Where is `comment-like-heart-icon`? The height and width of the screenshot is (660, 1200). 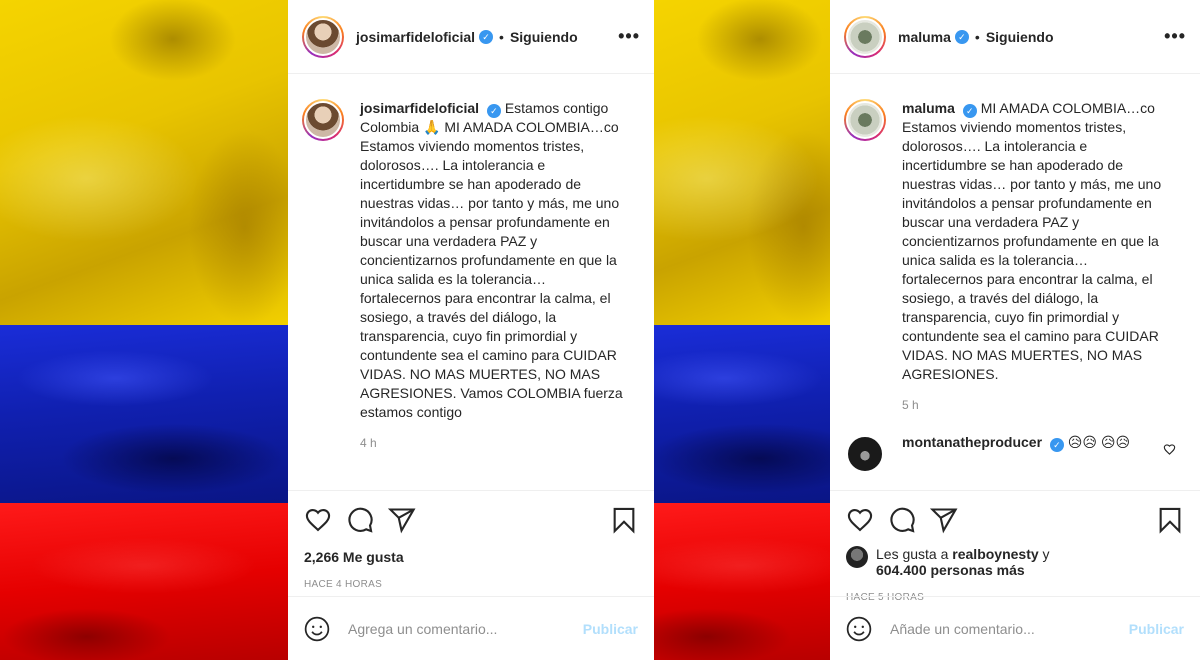
comment-like-heart-icon is located at coordinates (1169, 449).